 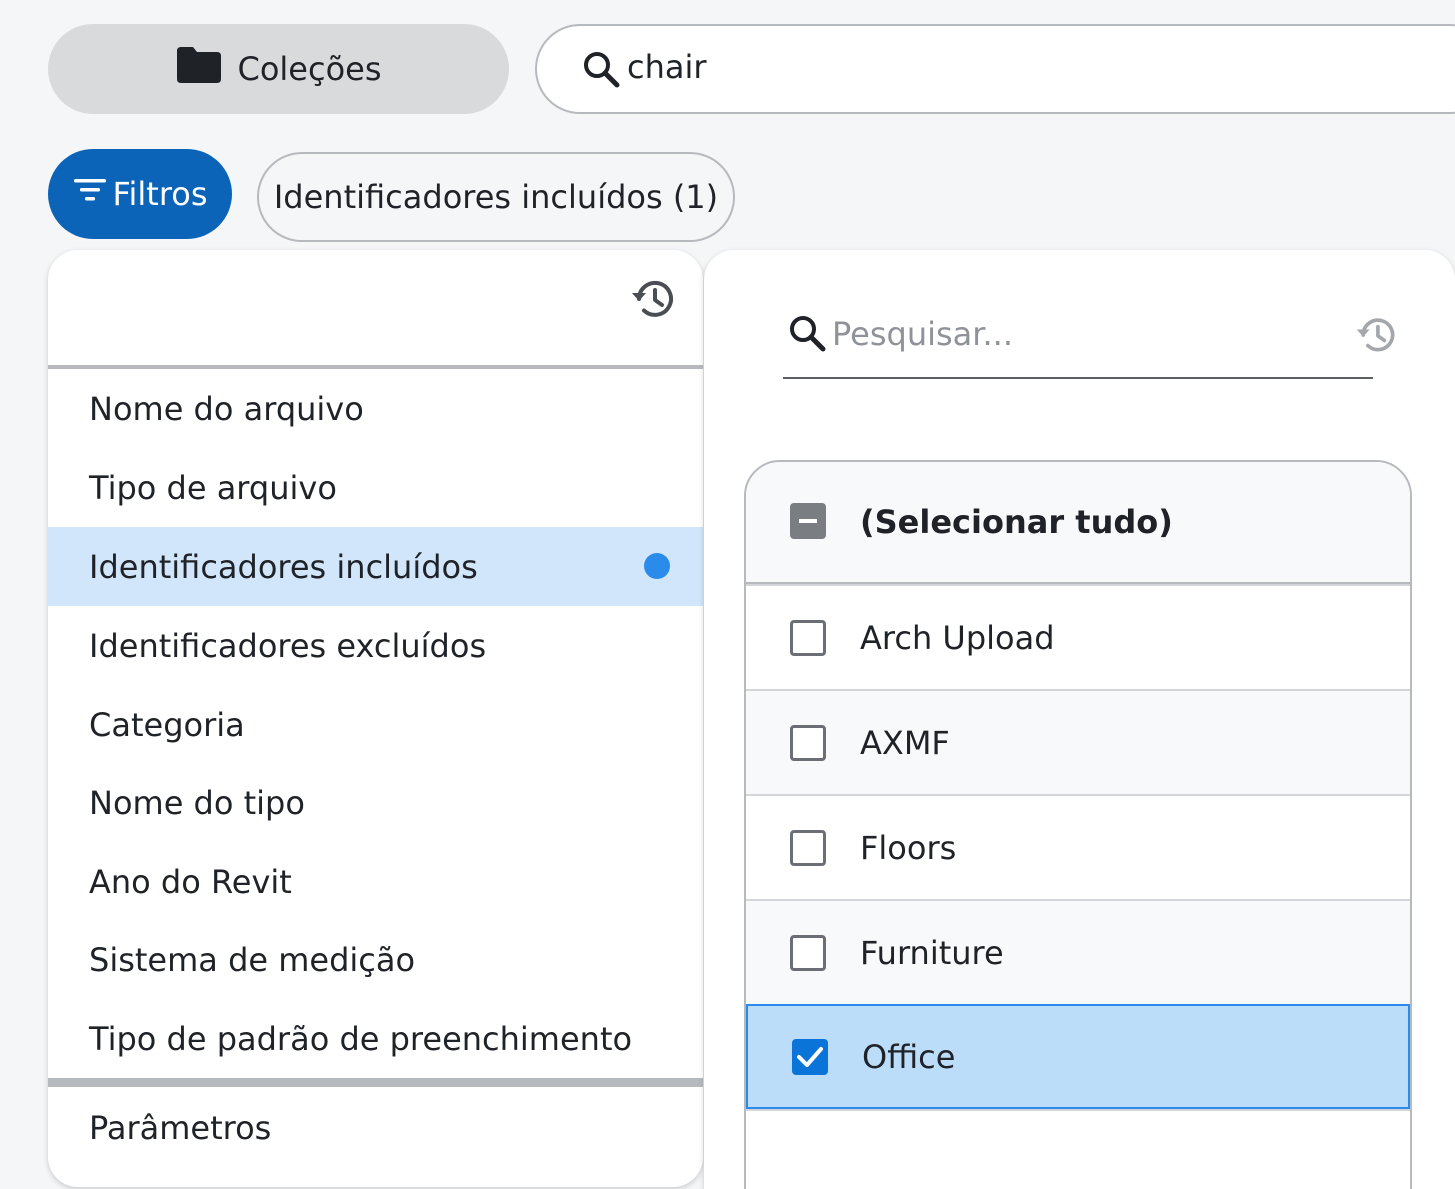 I want to click on option-label: Furniture, so click(x=932, y=952).